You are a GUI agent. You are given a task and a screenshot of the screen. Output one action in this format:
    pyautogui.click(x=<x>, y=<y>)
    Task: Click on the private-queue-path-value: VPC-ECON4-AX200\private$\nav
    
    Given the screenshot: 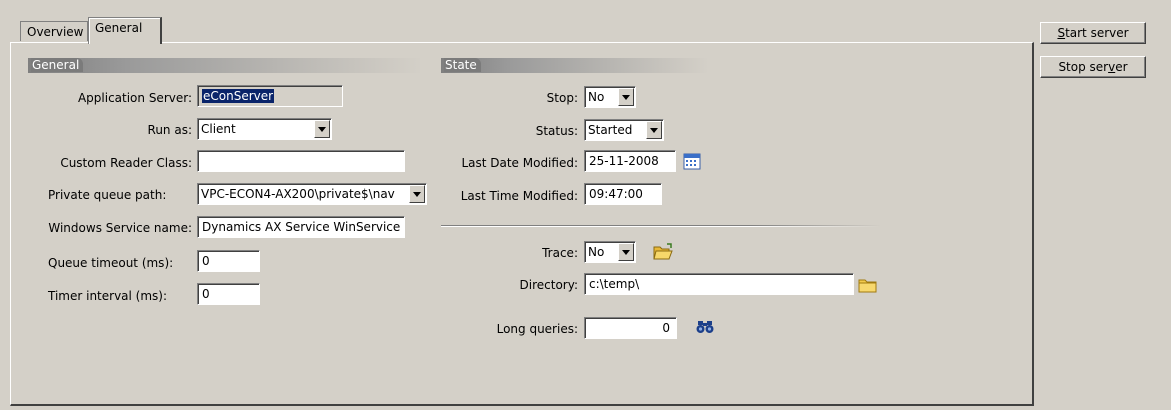 What is the action you would take?
    pyautogui.click(x=298, y=194)
    